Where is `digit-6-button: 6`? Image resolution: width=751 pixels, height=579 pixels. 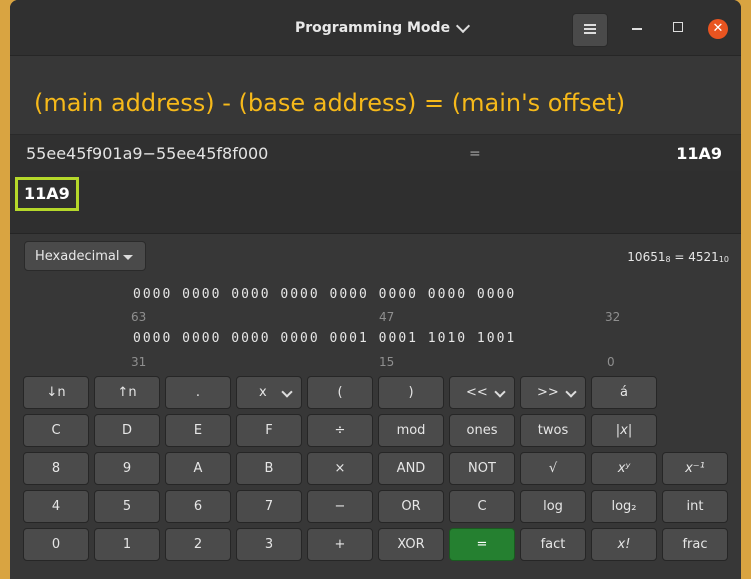 digit-6-button: 6 is located at coordinates (198, 506).